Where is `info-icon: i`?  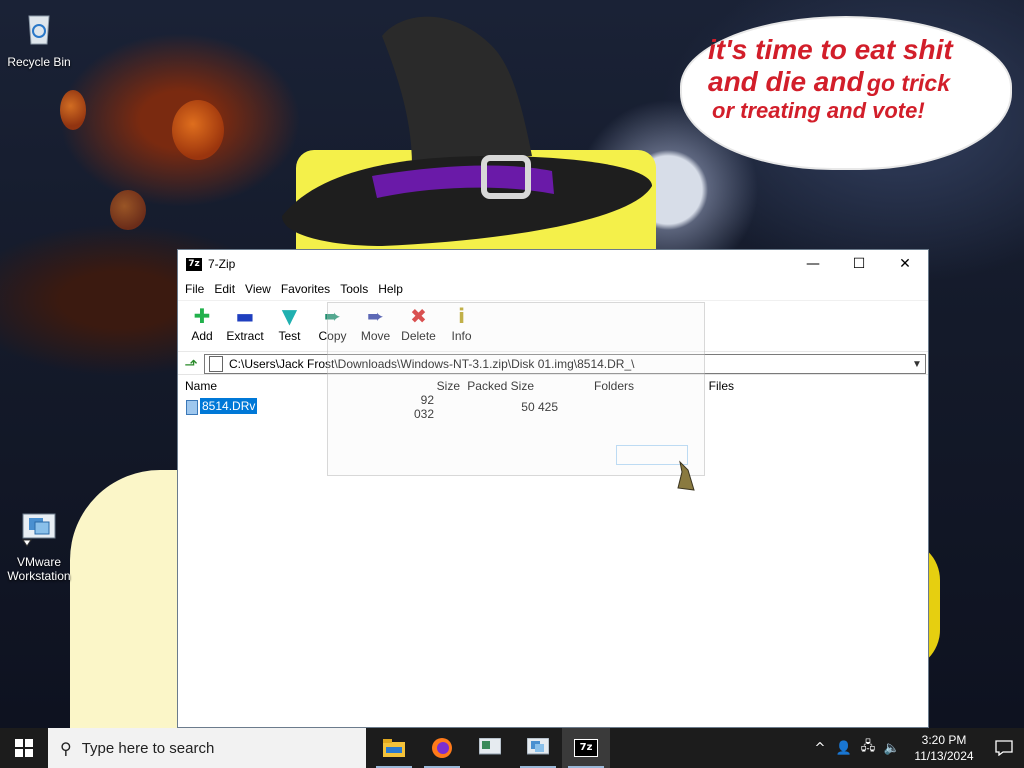 info-icon: i is located at coordinates (461, 316).